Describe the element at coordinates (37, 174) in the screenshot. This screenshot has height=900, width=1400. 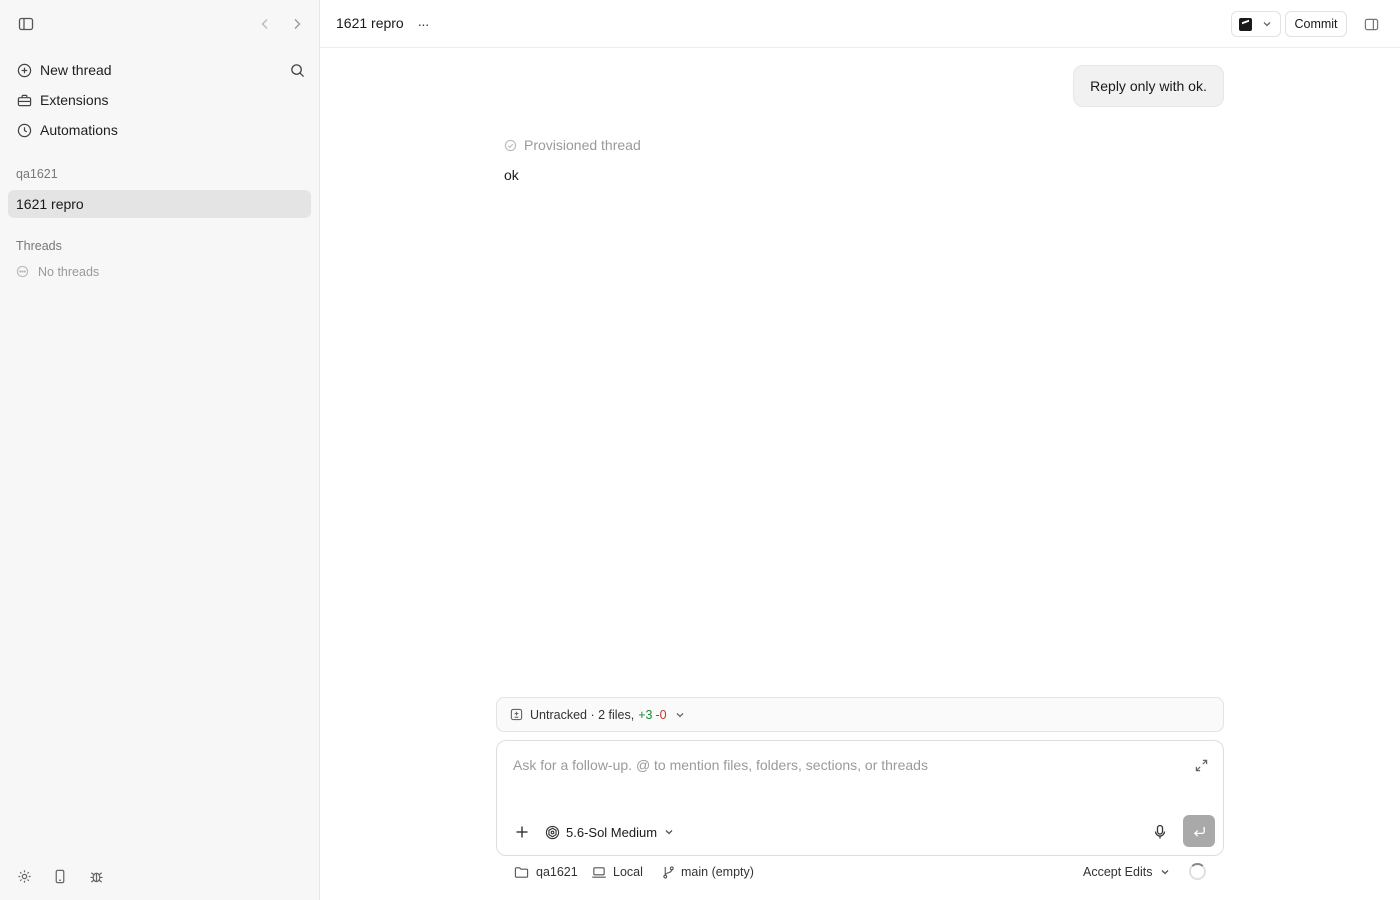
I see `project-section-label: qa1621` at that location.